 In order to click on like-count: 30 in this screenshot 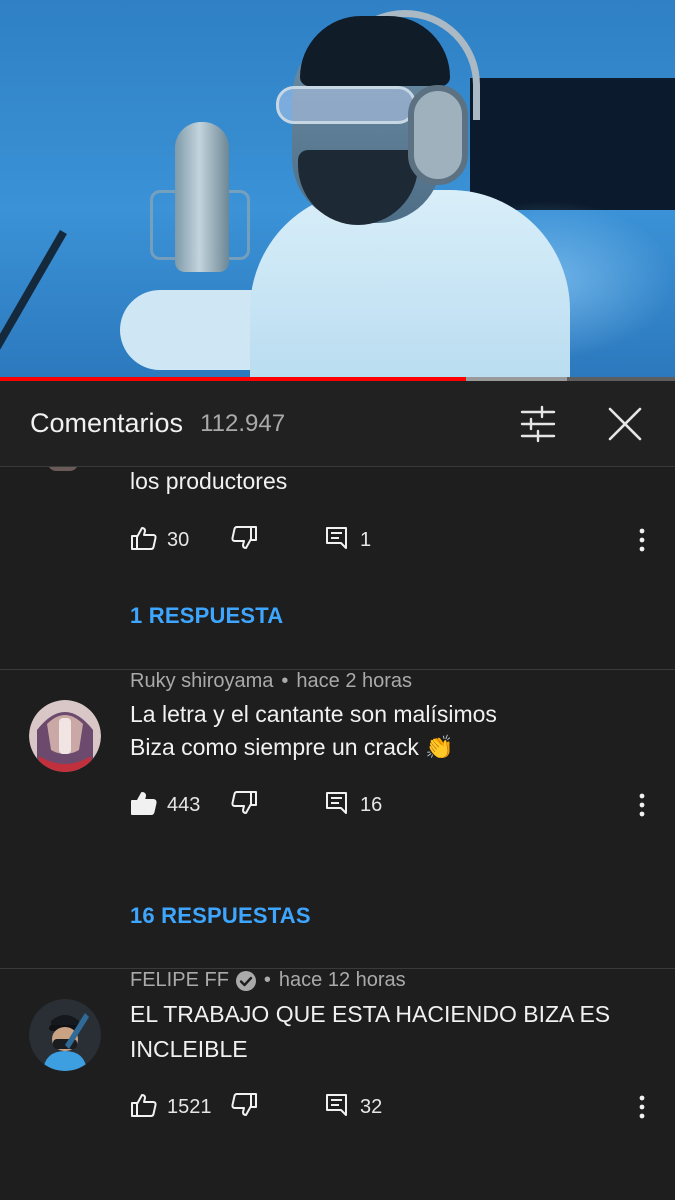, I will do `click(178, 539)`.